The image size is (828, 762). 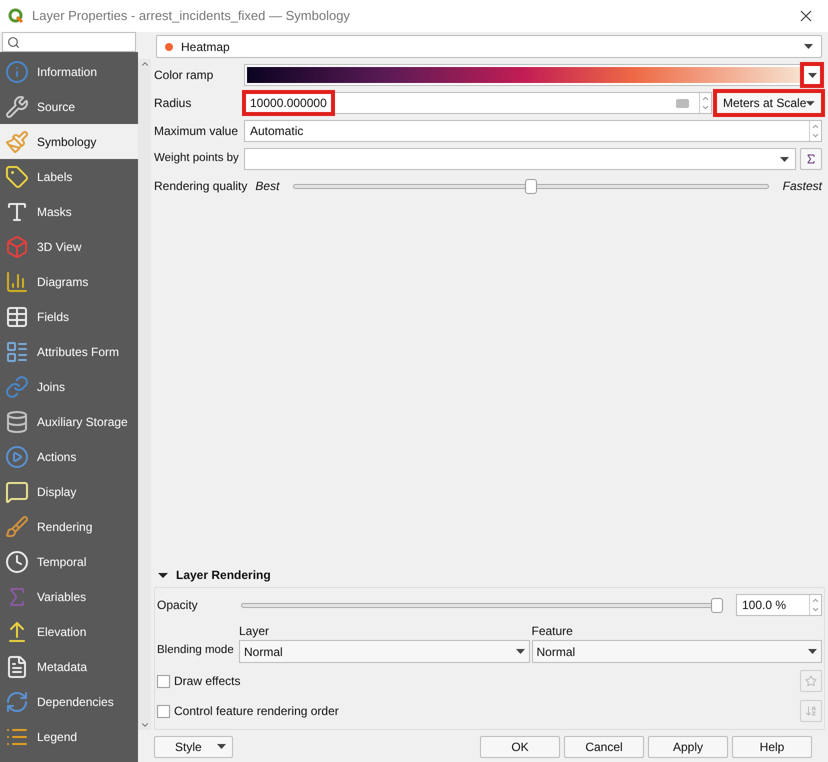 I want to click on slider-min-label: Best, so click(x=267, y=186).